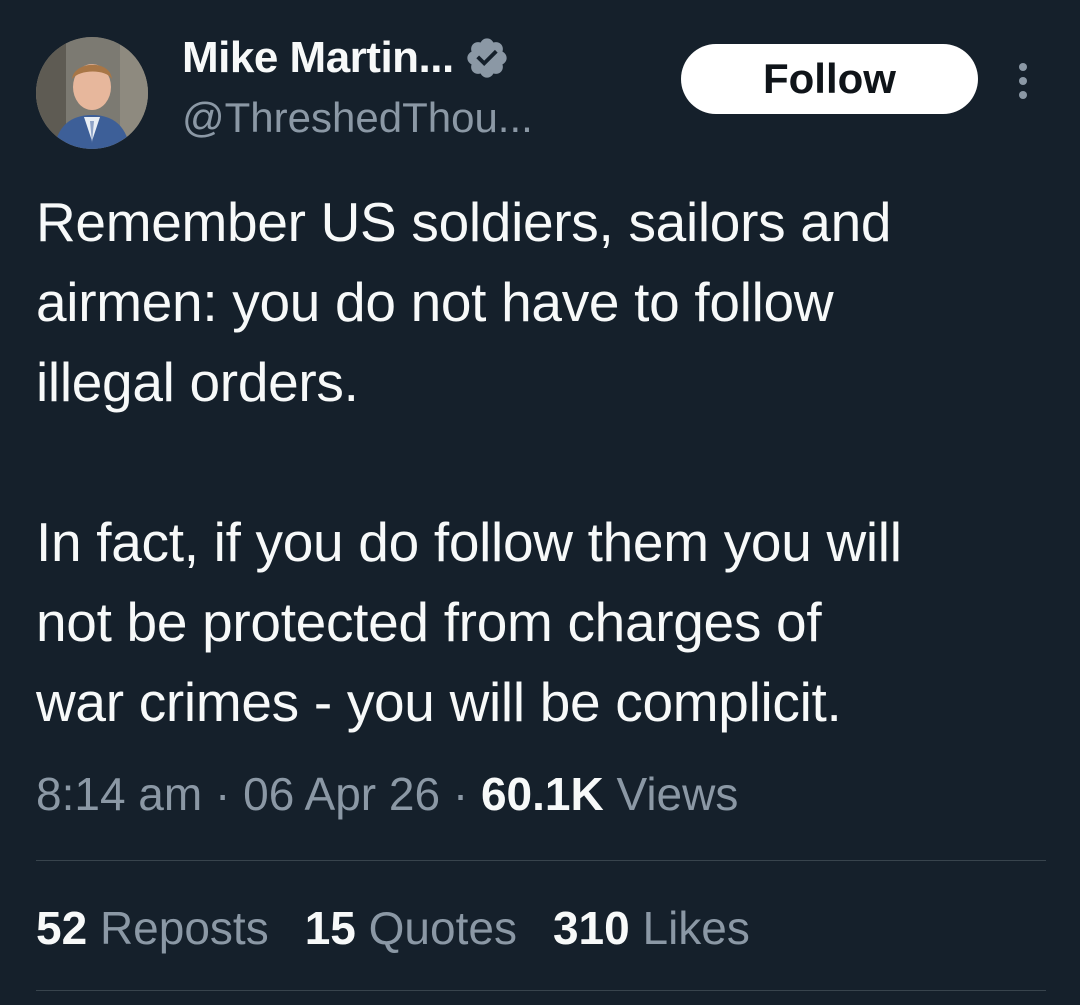 The height and width of the screenshot is (1005, 1080). Describe the element at coordinates (62, 928) in the screenshot. I see `reposts-count: 52` at that location.